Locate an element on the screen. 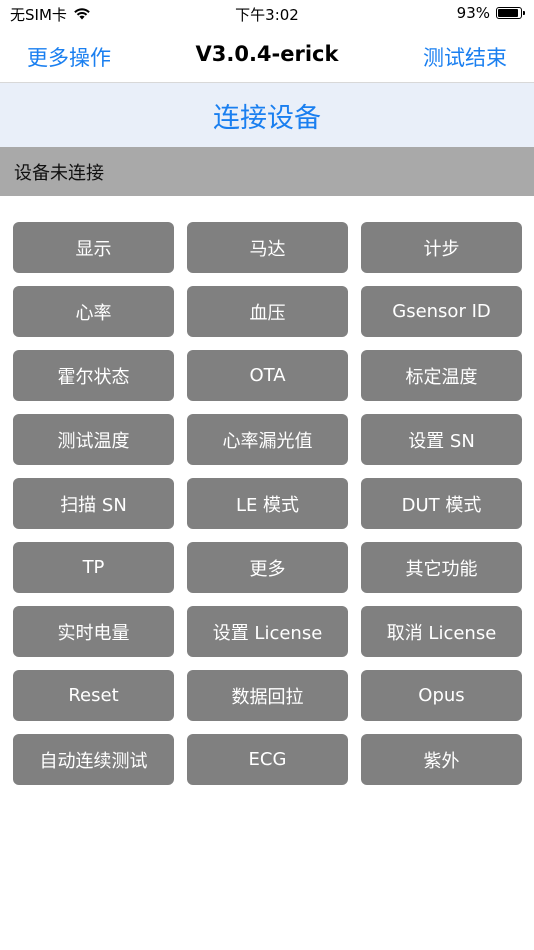 The width and height of the screenshot is (534, 950). status-bar: 无SIM卡 下午3:02 93% is located at coordinates (267, 15).